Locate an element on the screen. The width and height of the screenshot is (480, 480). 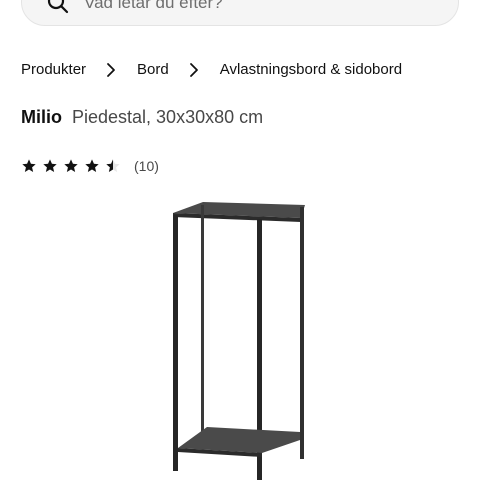
product-description: Piedestal, 30x30x80 cm is located at coordinates (168, 117).